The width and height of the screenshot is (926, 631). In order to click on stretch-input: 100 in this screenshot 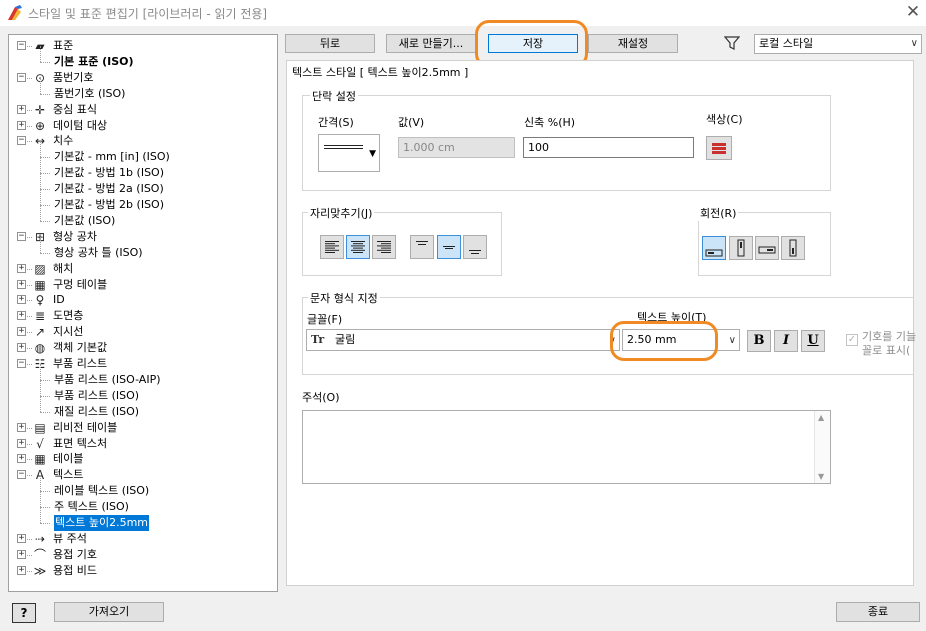, I will do `click(608, 147)`.